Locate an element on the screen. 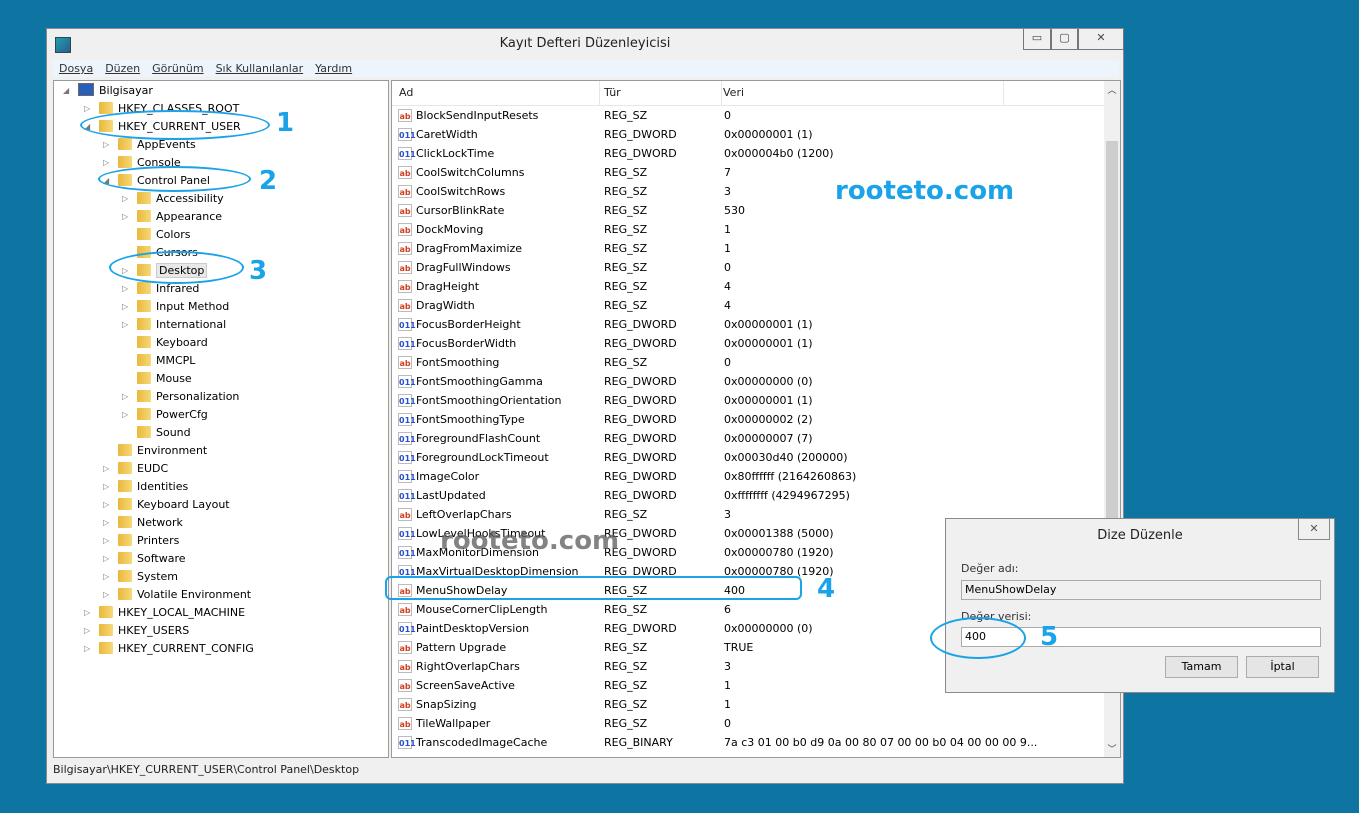  tree-item: ▷ PowerCfg is located at coordinates (165, 415).